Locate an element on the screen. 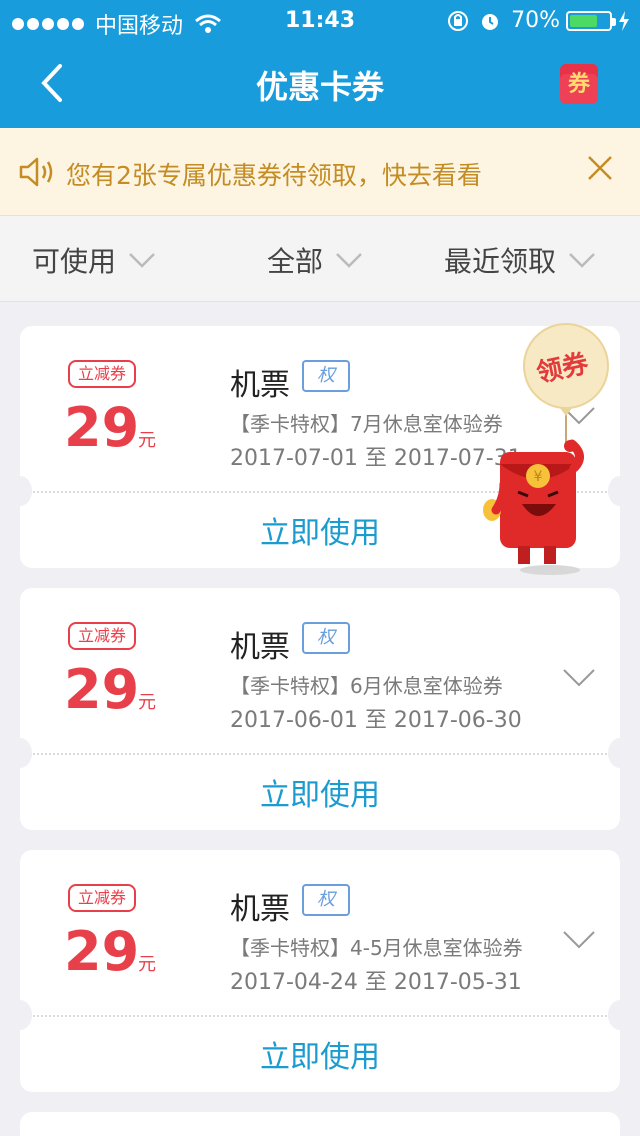 Image resolution: width=640 pixels, height=1136 pixels. header: 中国移动 11:43 70% 优惠卡券 券 is located at coordinates (320, 64).